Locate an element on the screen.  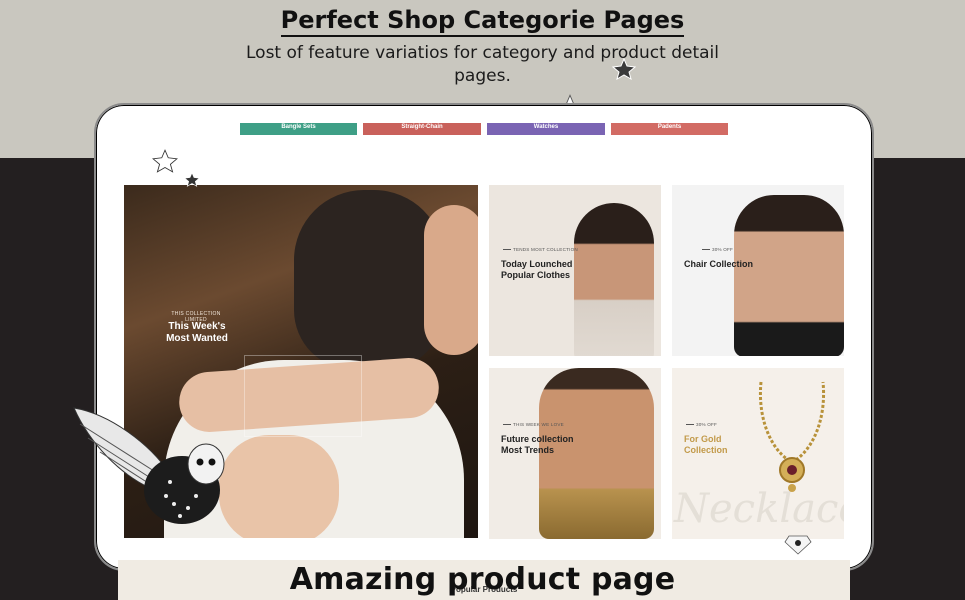
bracelet-highlight is located at coordinates (303, 396).